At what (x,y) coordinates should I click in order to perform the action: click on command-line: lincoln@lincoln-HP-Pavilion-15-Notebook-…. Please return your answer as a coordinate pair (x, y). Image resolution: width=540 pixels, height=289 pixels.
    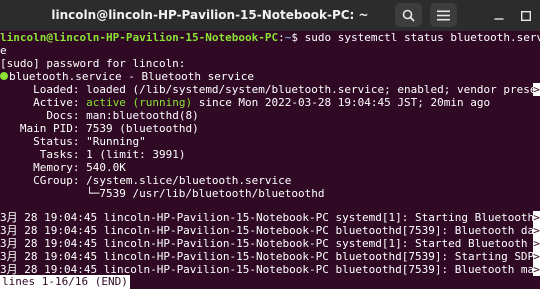
    Looking at the image, I should click on (270, 37).